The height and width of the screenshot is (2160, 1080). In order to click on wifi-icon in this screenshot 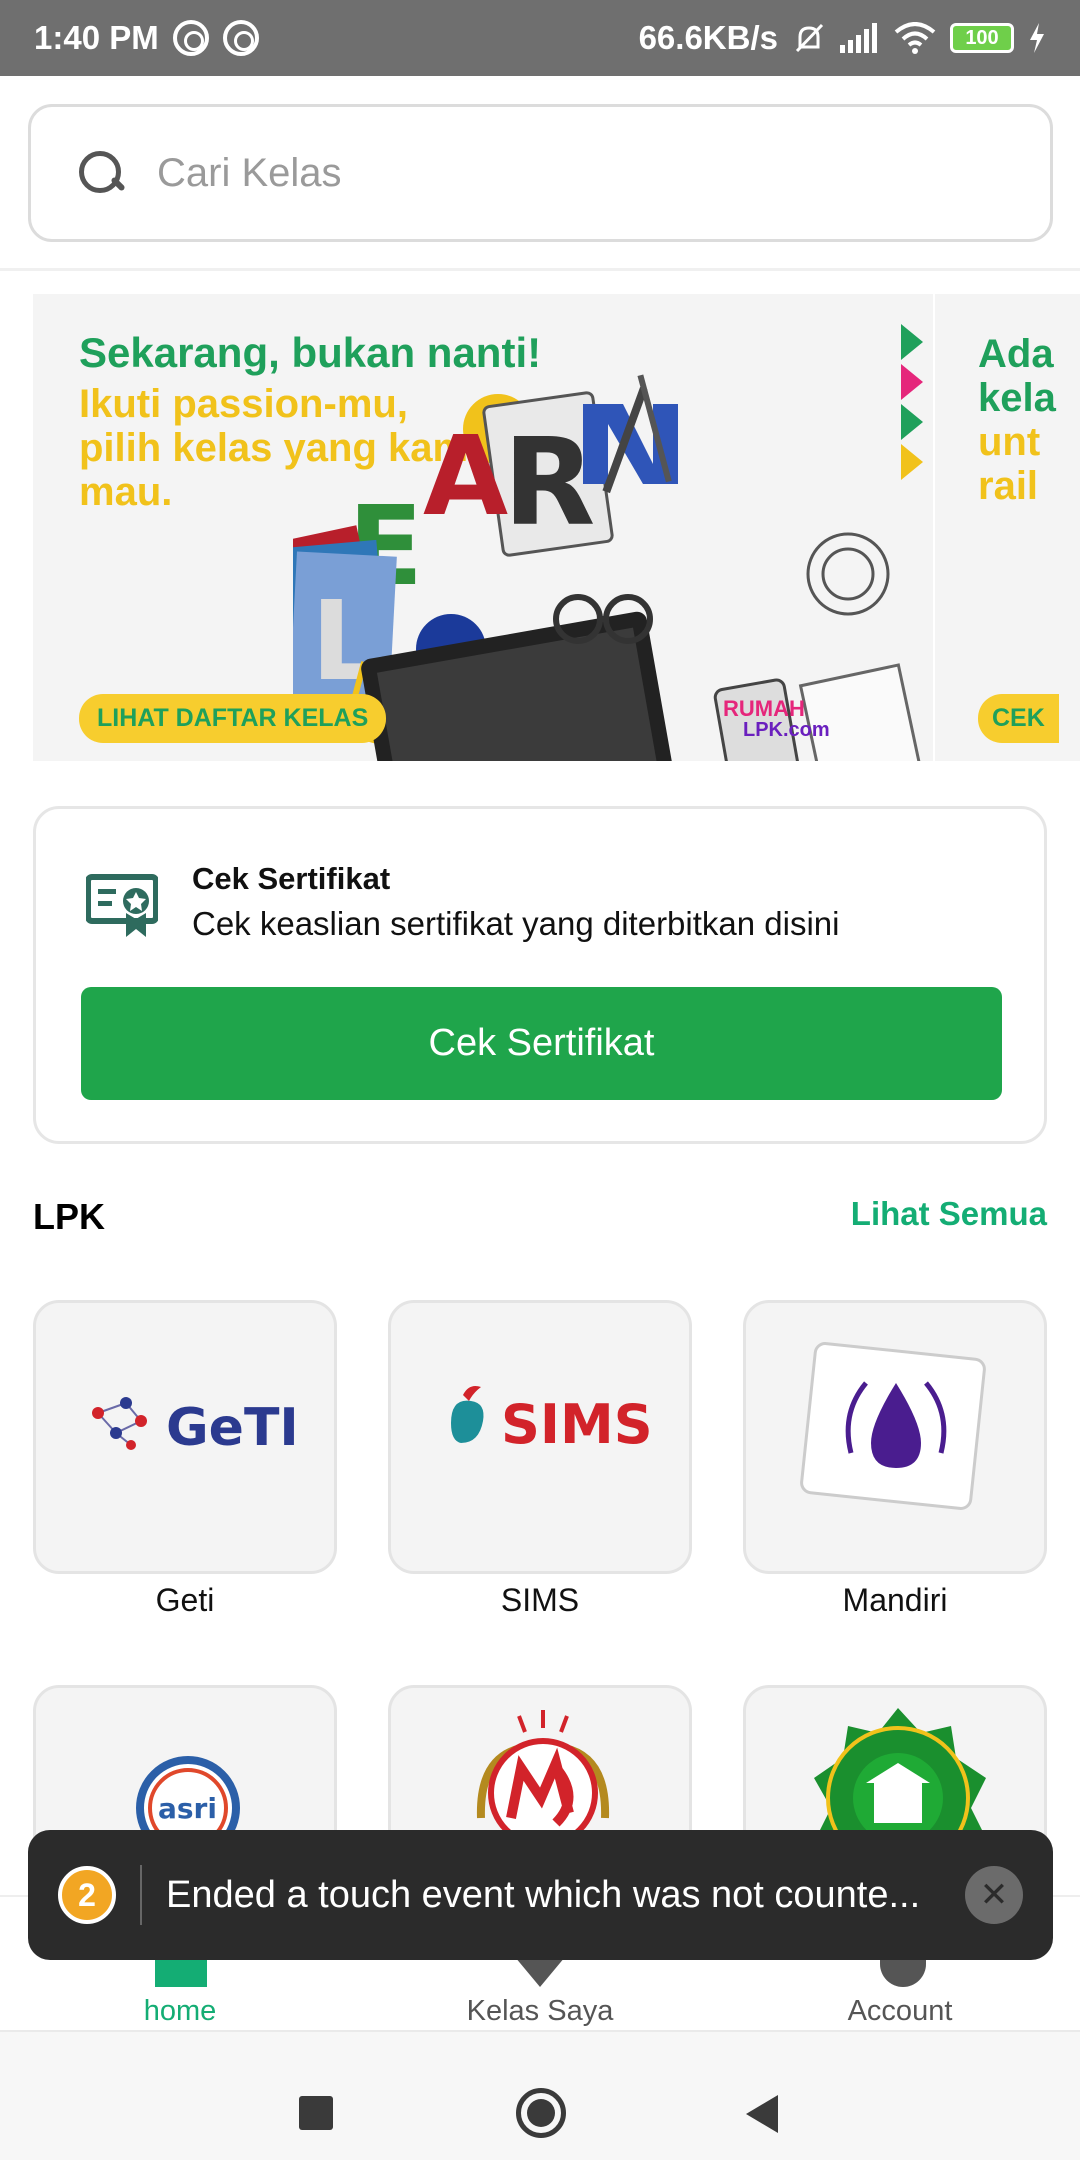, I will do `click(915, 38)`.